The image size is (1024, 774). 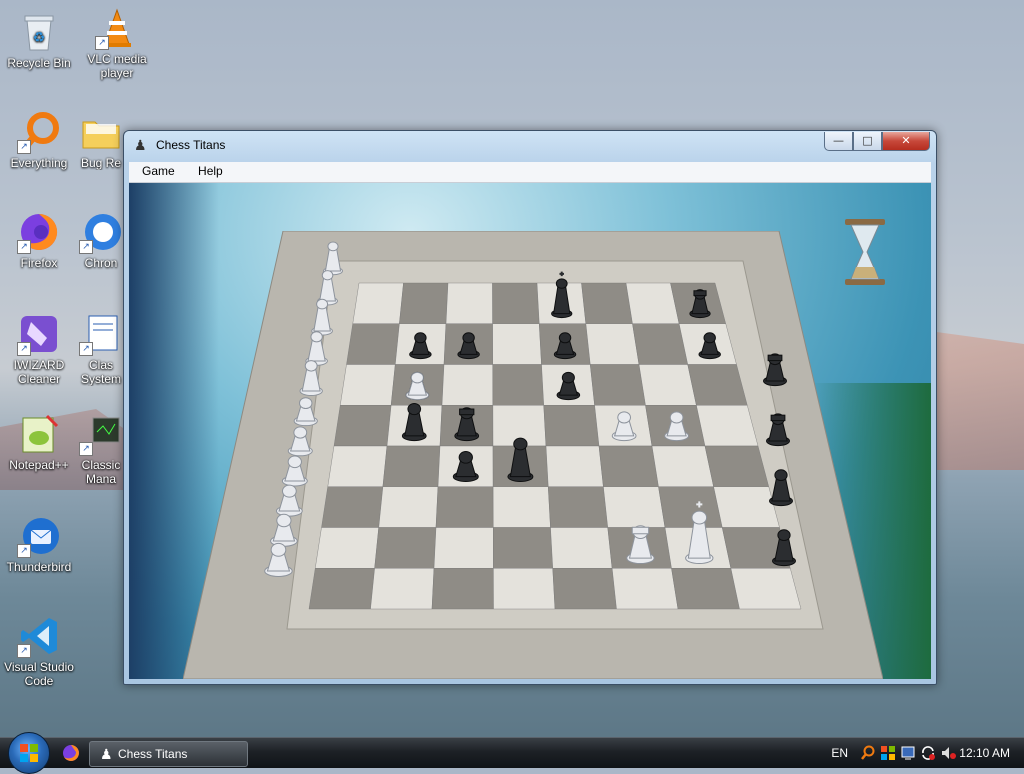 What do you see at coordinates (191, 145) in the screenshot?
I see `window-title: Chess Titans` at bounding box center [191, 145].